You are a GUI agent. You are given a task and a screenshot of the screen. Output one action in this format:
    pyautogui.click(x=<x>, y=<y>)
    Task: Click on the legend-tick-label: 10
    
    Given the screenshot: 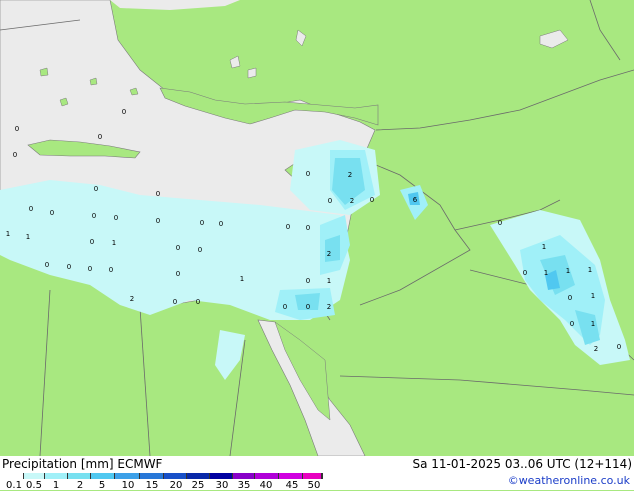 What is the action you would take?
    pyautogui.click(x=128, y=485)
    